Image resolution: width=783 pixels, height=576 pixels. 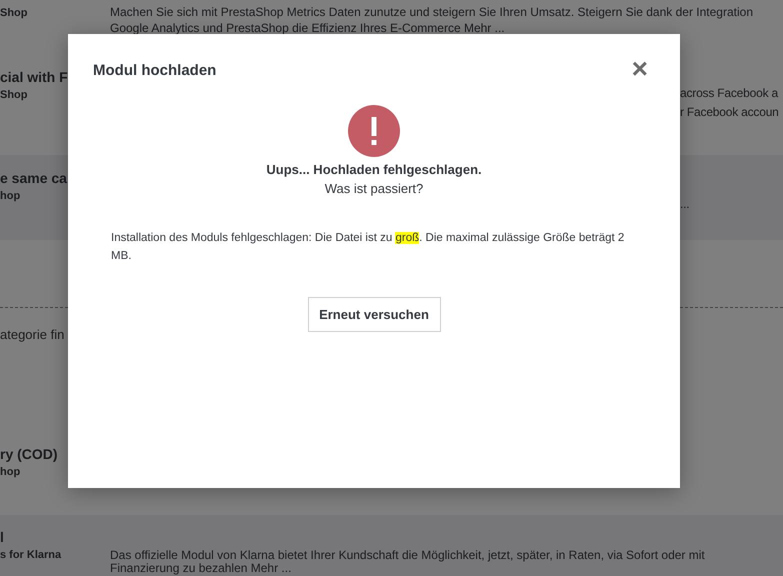 I want to click on category-hint: ategorie fin, so click(x=32, y=334).